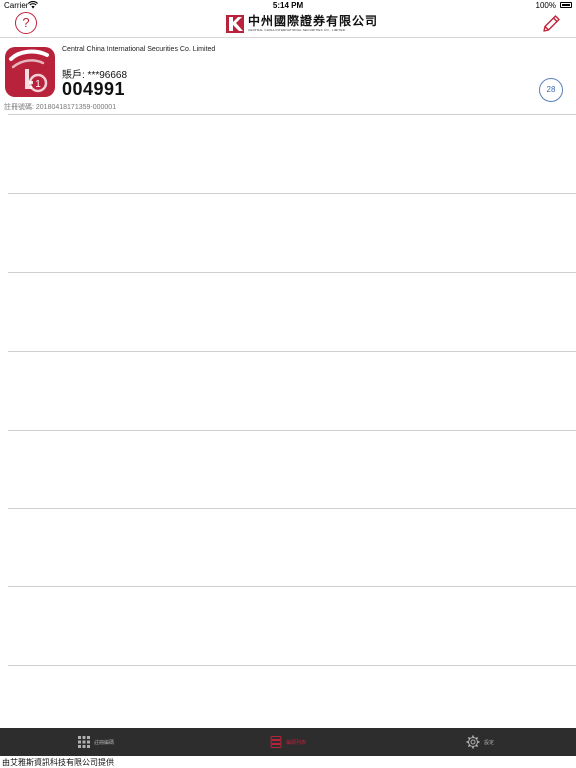 The height and width of the screenshot is (768, 576). What do you see at coordinates (30, 72) in the screenshot?
I see `app-key-icon: 1` at bounding box center [30, 72].